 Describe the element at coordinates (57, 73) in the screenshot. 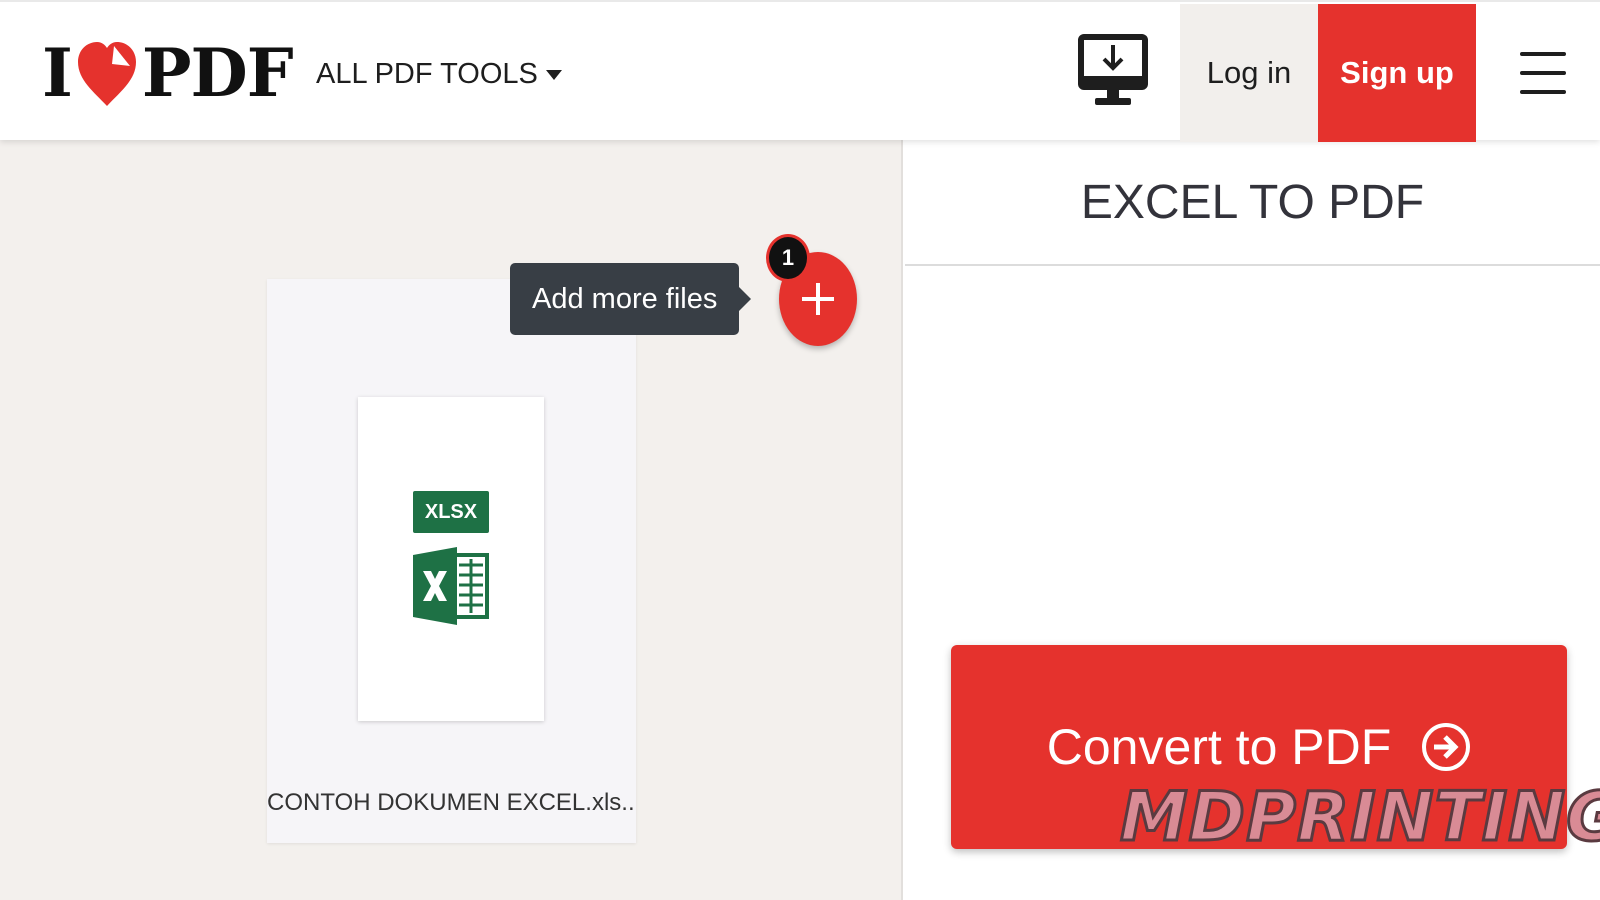

I see `logo-letter-i: I` at that location.